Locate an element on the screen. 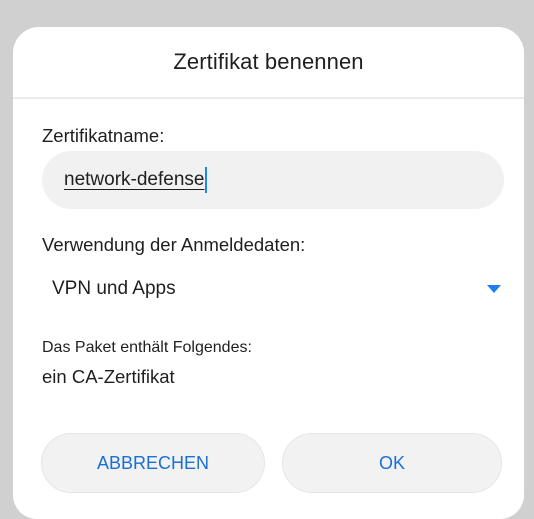 The image size is (534, 519). credential-usage-dropdown: VPN und Apps is located at coordinates (273, 289).